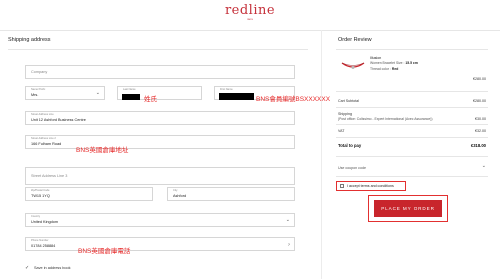 The width and height of the screenshot is (500, 279). I want to click on product-color-line: Thread color : Red, so click(384, 69).